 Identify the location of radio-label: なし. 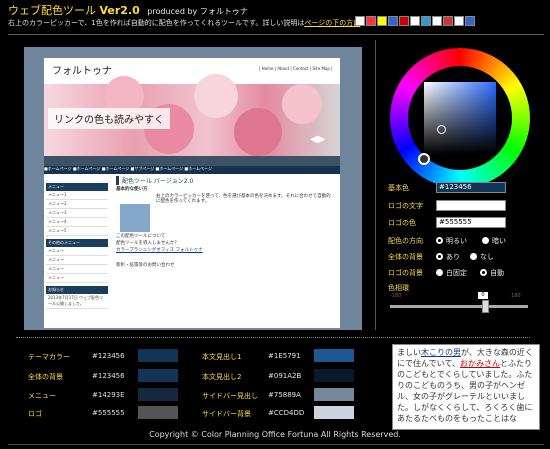
(487, 257).